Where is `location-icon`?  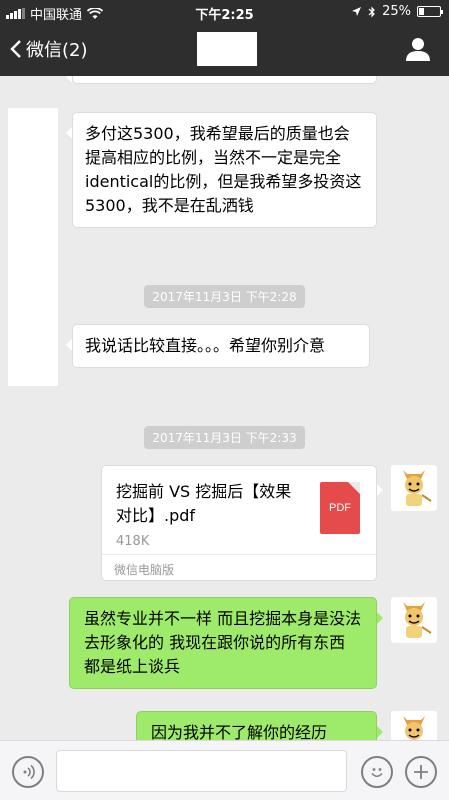 location-icon is located at coordinates (357, 11).